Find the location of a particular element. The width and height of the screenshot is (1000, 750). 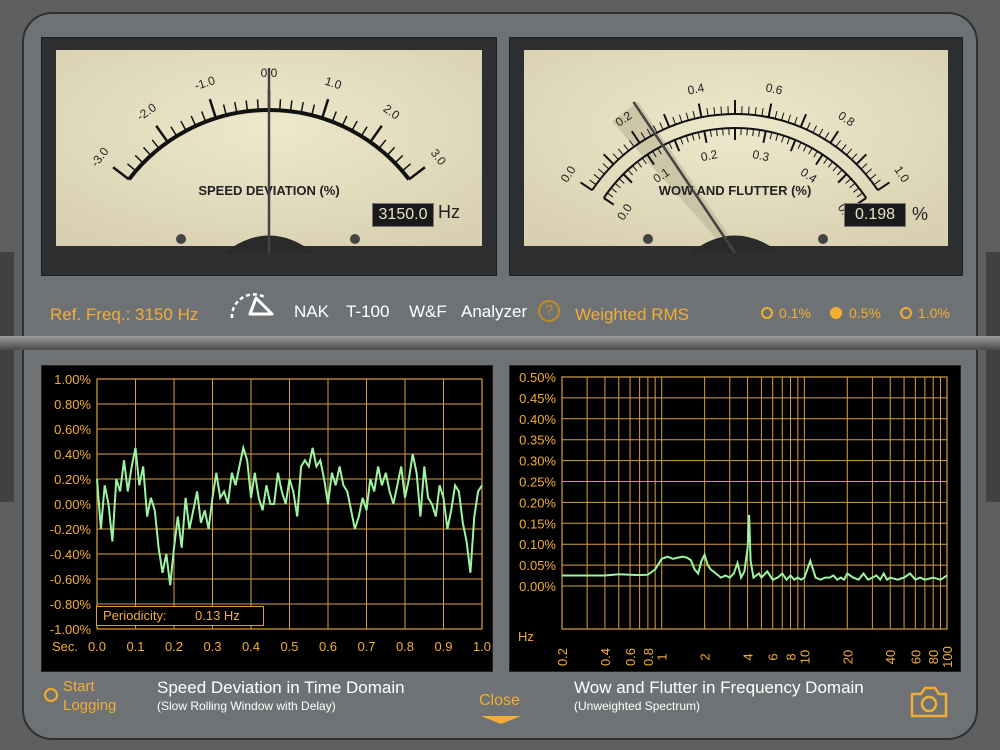

help-icon: ? is located at coordinates (549, 311).